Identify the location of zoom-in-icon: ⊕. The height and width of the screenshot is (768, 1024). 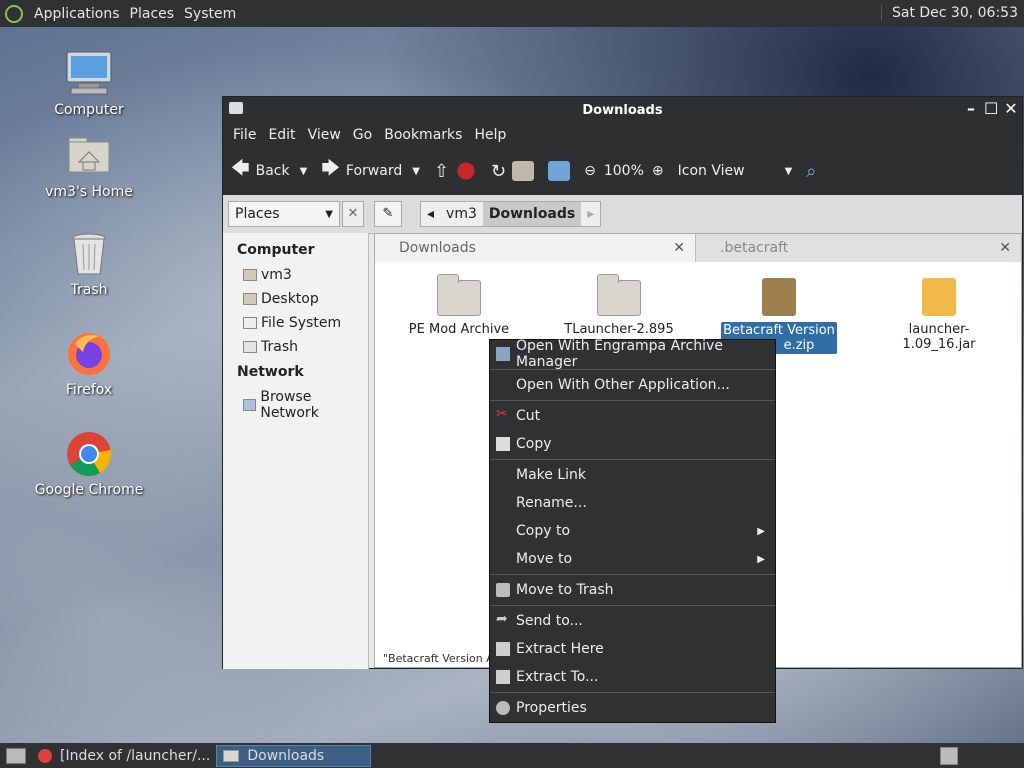
(658, 171).